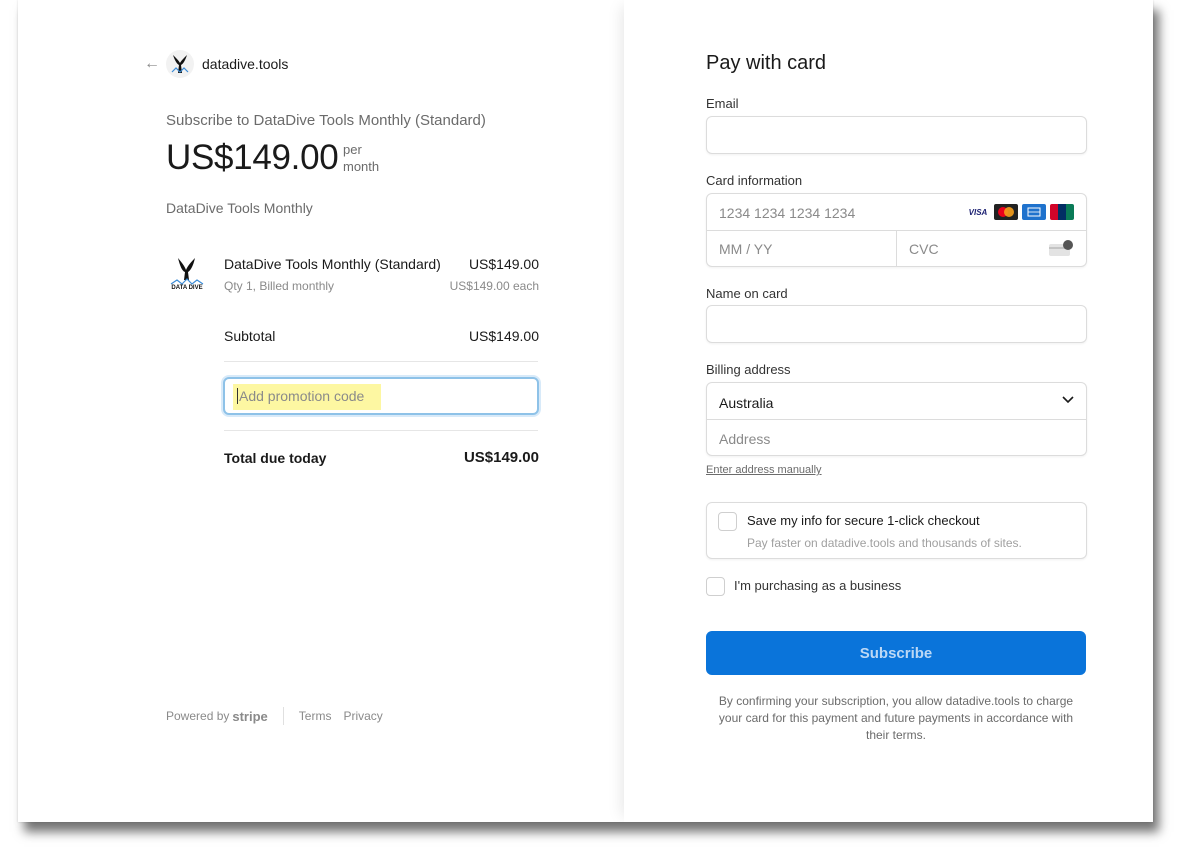  I want to click on email-label: Email, so click(722, 103).